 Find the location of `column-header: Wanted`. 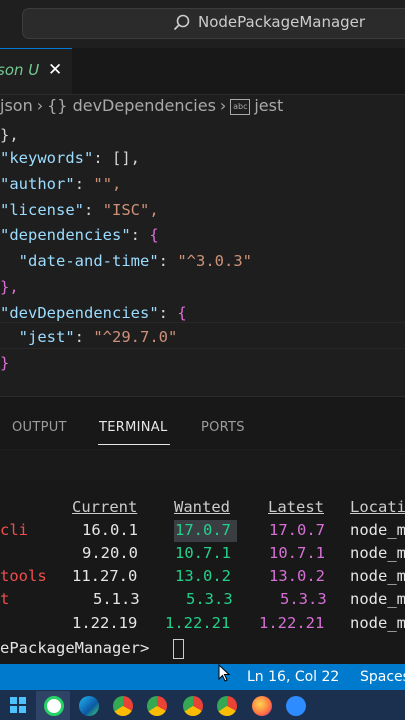

column-header: Wanted is located at coordinates (202, 507).